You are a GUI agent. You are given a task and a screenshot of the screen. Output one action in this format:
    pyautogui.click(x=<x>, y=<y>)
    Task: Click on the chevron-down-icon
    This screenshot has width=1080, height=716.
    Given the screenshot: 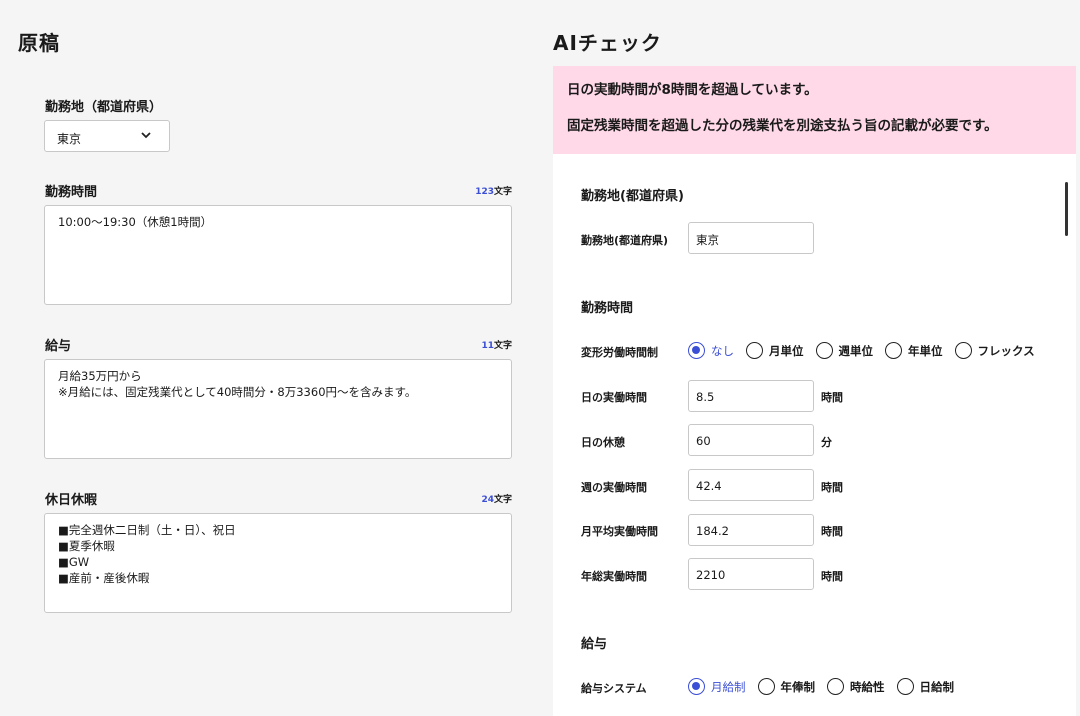 What is the action you would take?
    pyautogui.click(x=146, y=135)
    